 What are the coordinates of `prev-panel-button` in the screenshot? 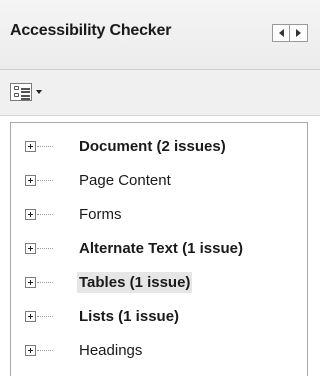 It's located at (281, 33).